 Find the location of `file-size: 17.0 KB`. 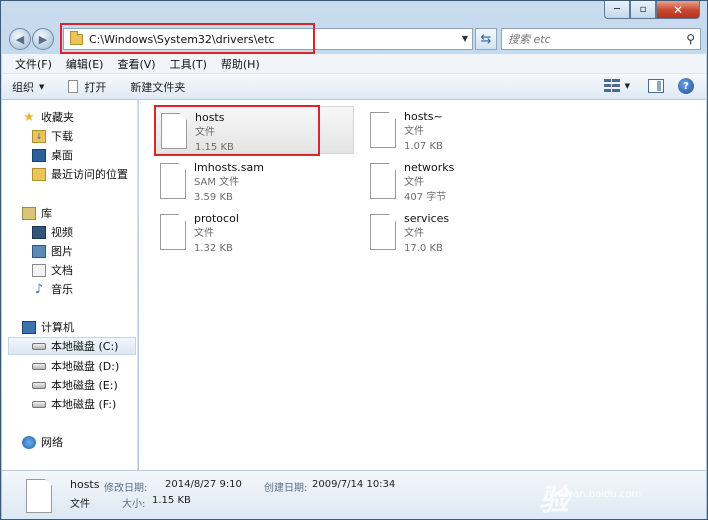

file-size: 17.0 KB is located at coordinates (423, 248).